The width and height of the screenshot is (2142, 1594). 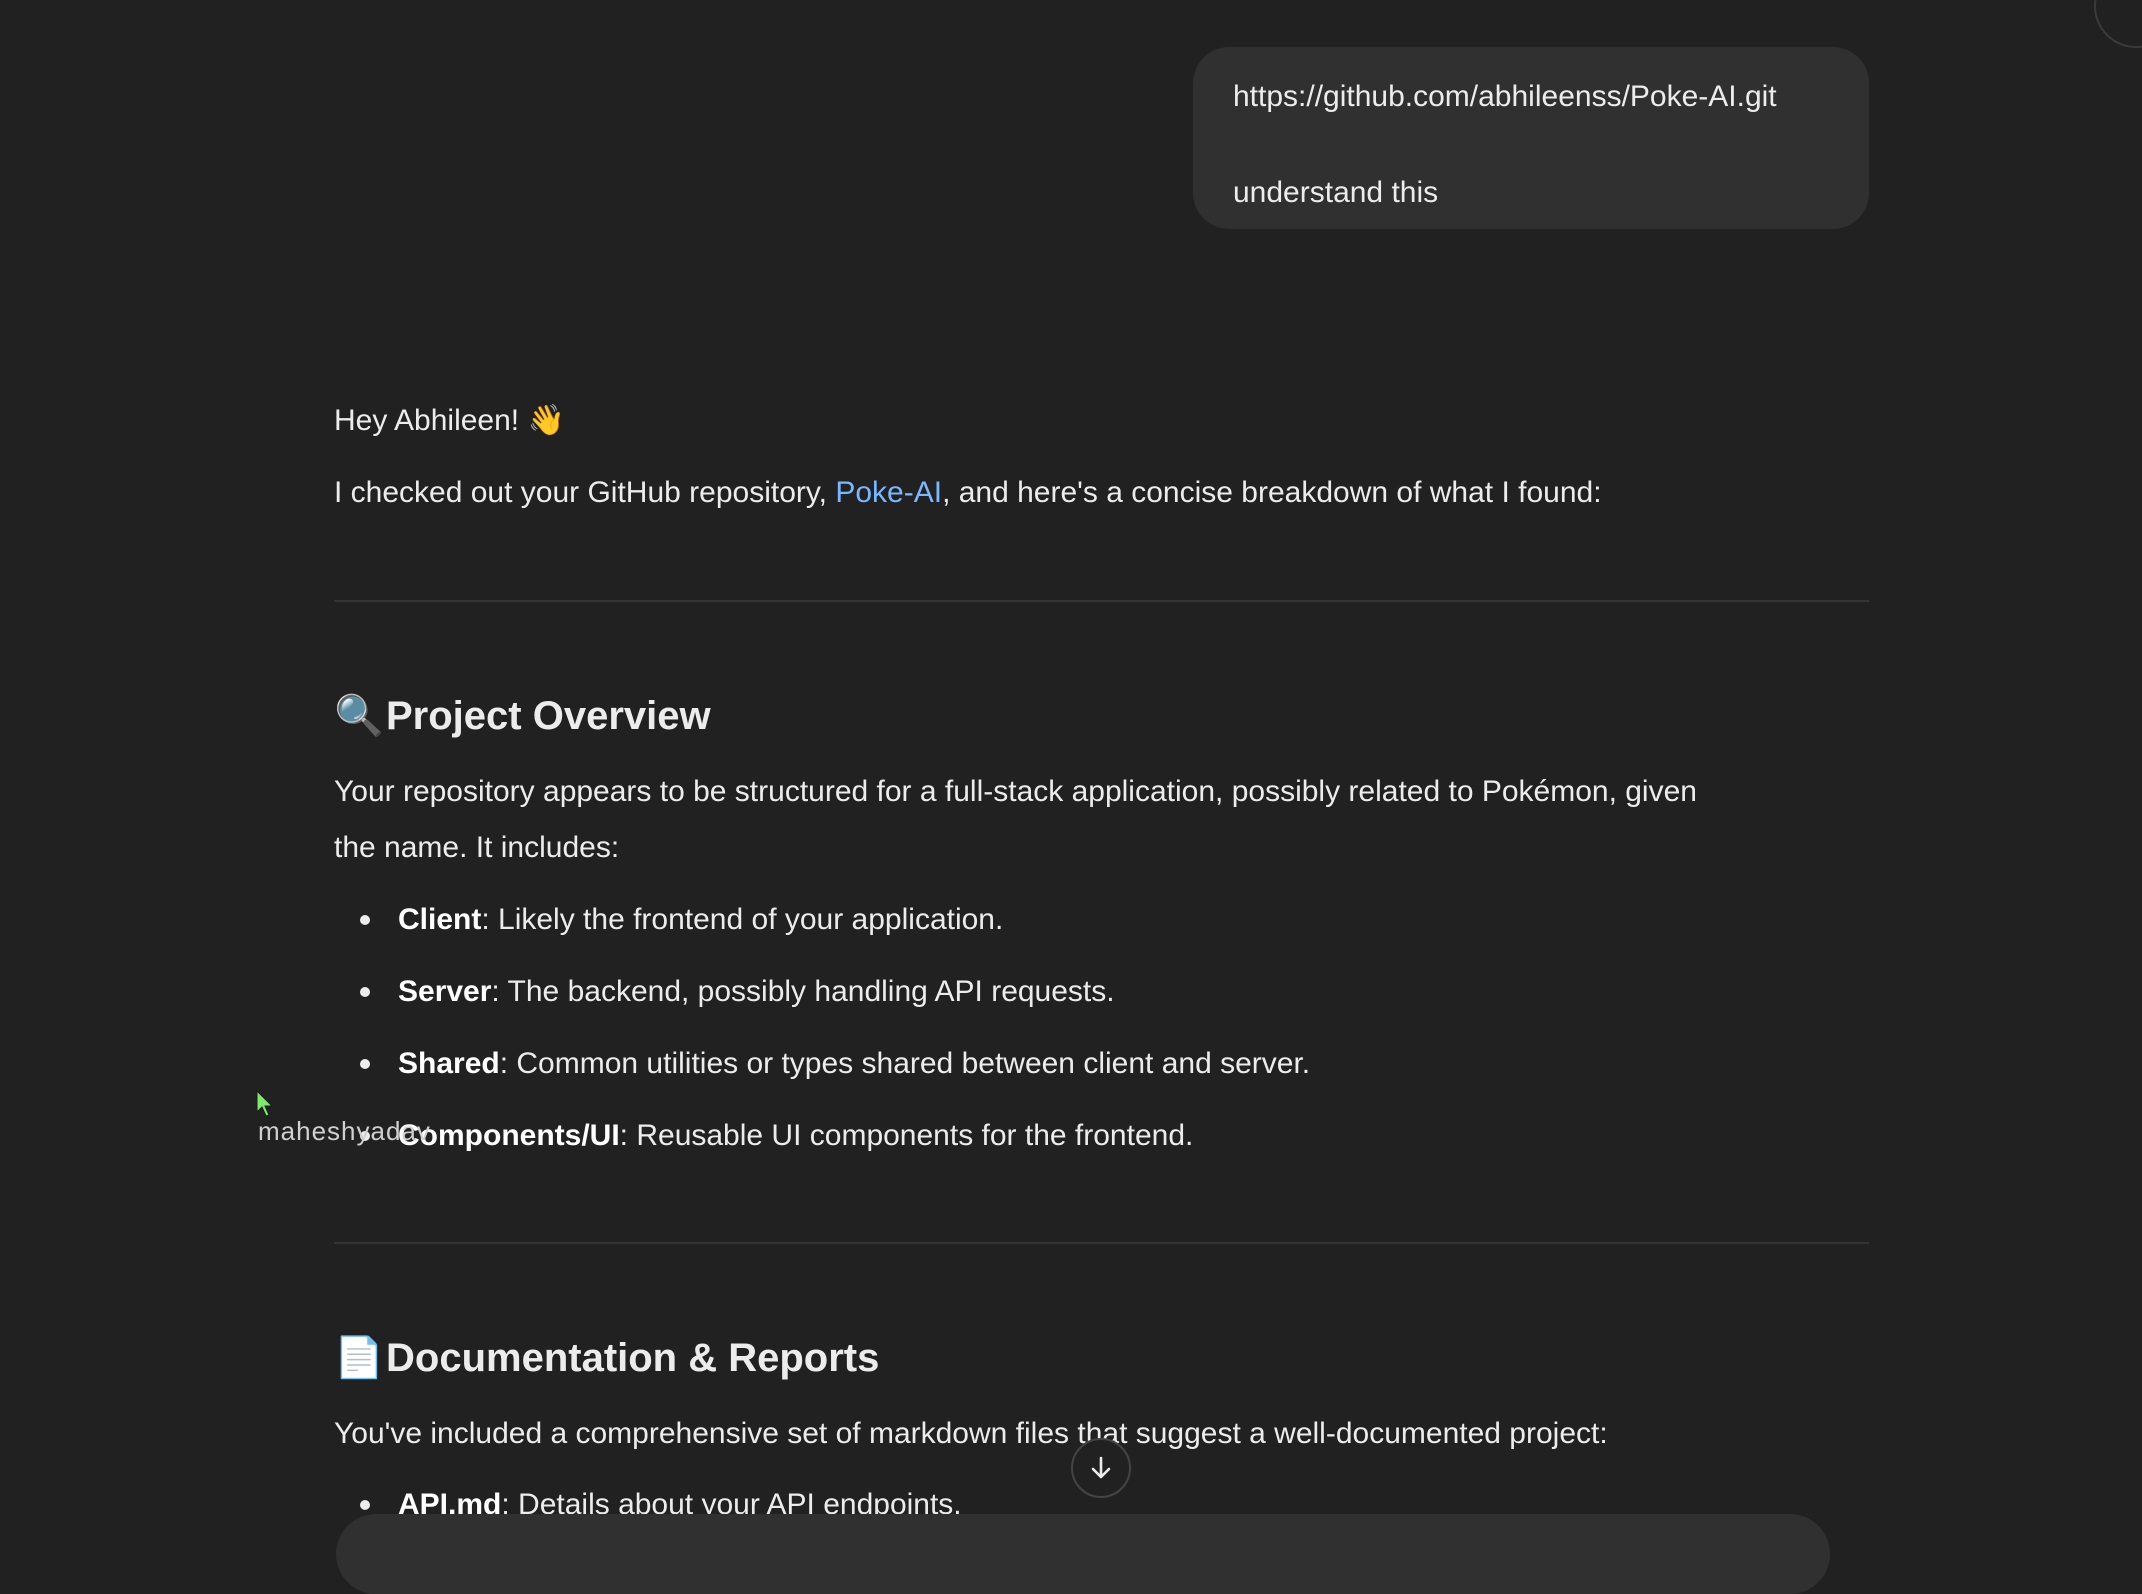 I want to click on cursor-label: maheshyadav, so click(x=344, y=1131).